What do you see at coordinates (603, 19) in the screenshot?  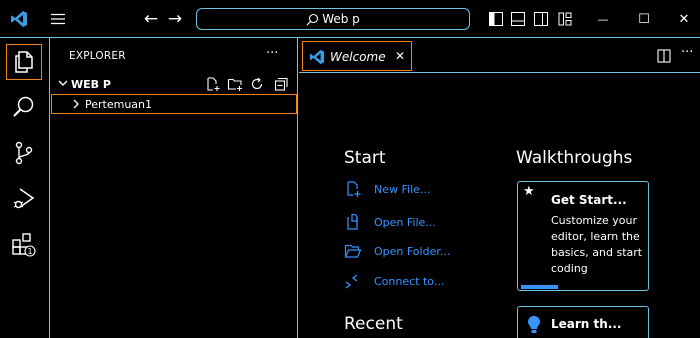 I see `minimize-window-icon: —` at bounding box center [603, 19].